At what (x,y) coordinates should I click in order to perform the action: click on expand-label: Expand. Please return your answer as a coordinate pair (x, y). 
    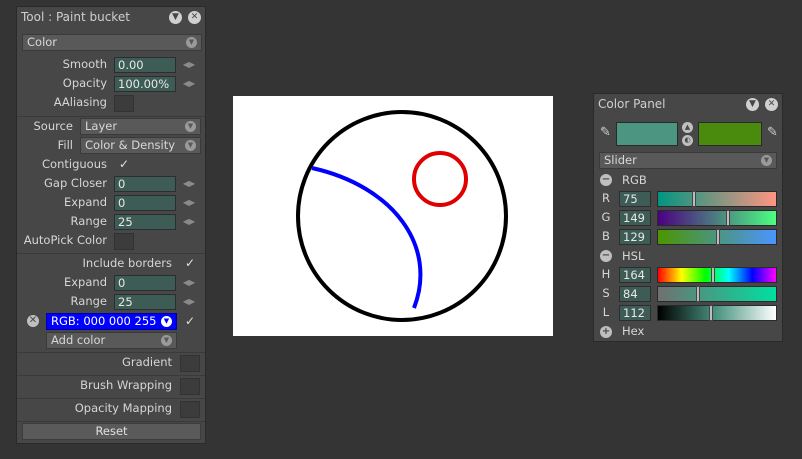
    Looking at the image, I should click on (85, 202).